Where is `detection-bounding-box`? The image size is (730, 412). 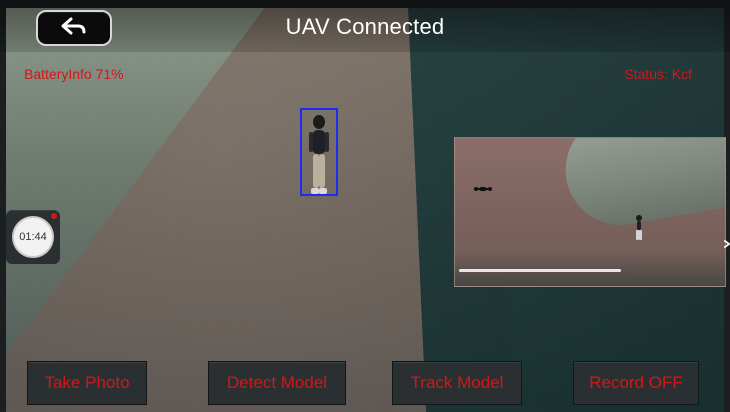
detection-bounding-box is located at coordinates (319, 152).